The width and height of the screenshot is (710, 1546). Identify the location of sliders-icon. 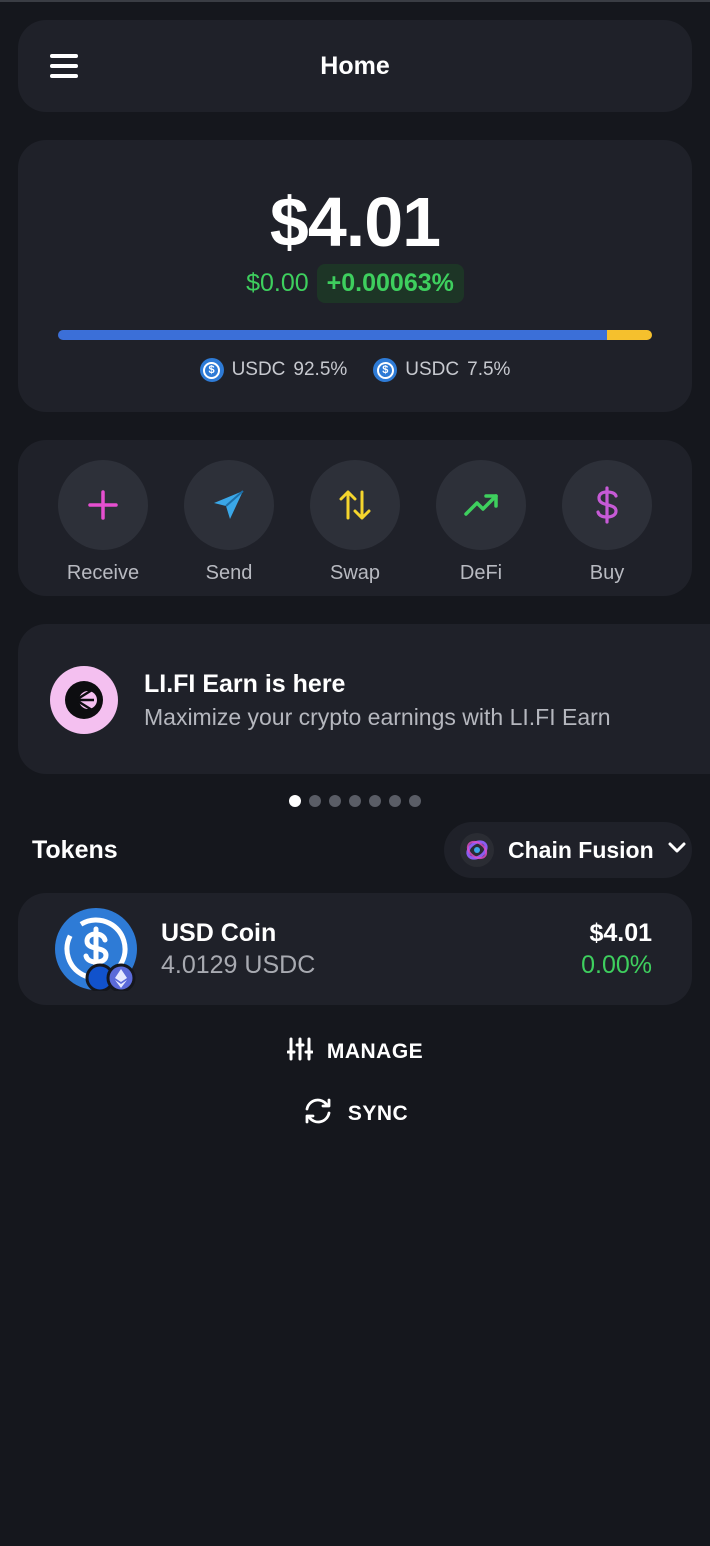
(300, 1052).